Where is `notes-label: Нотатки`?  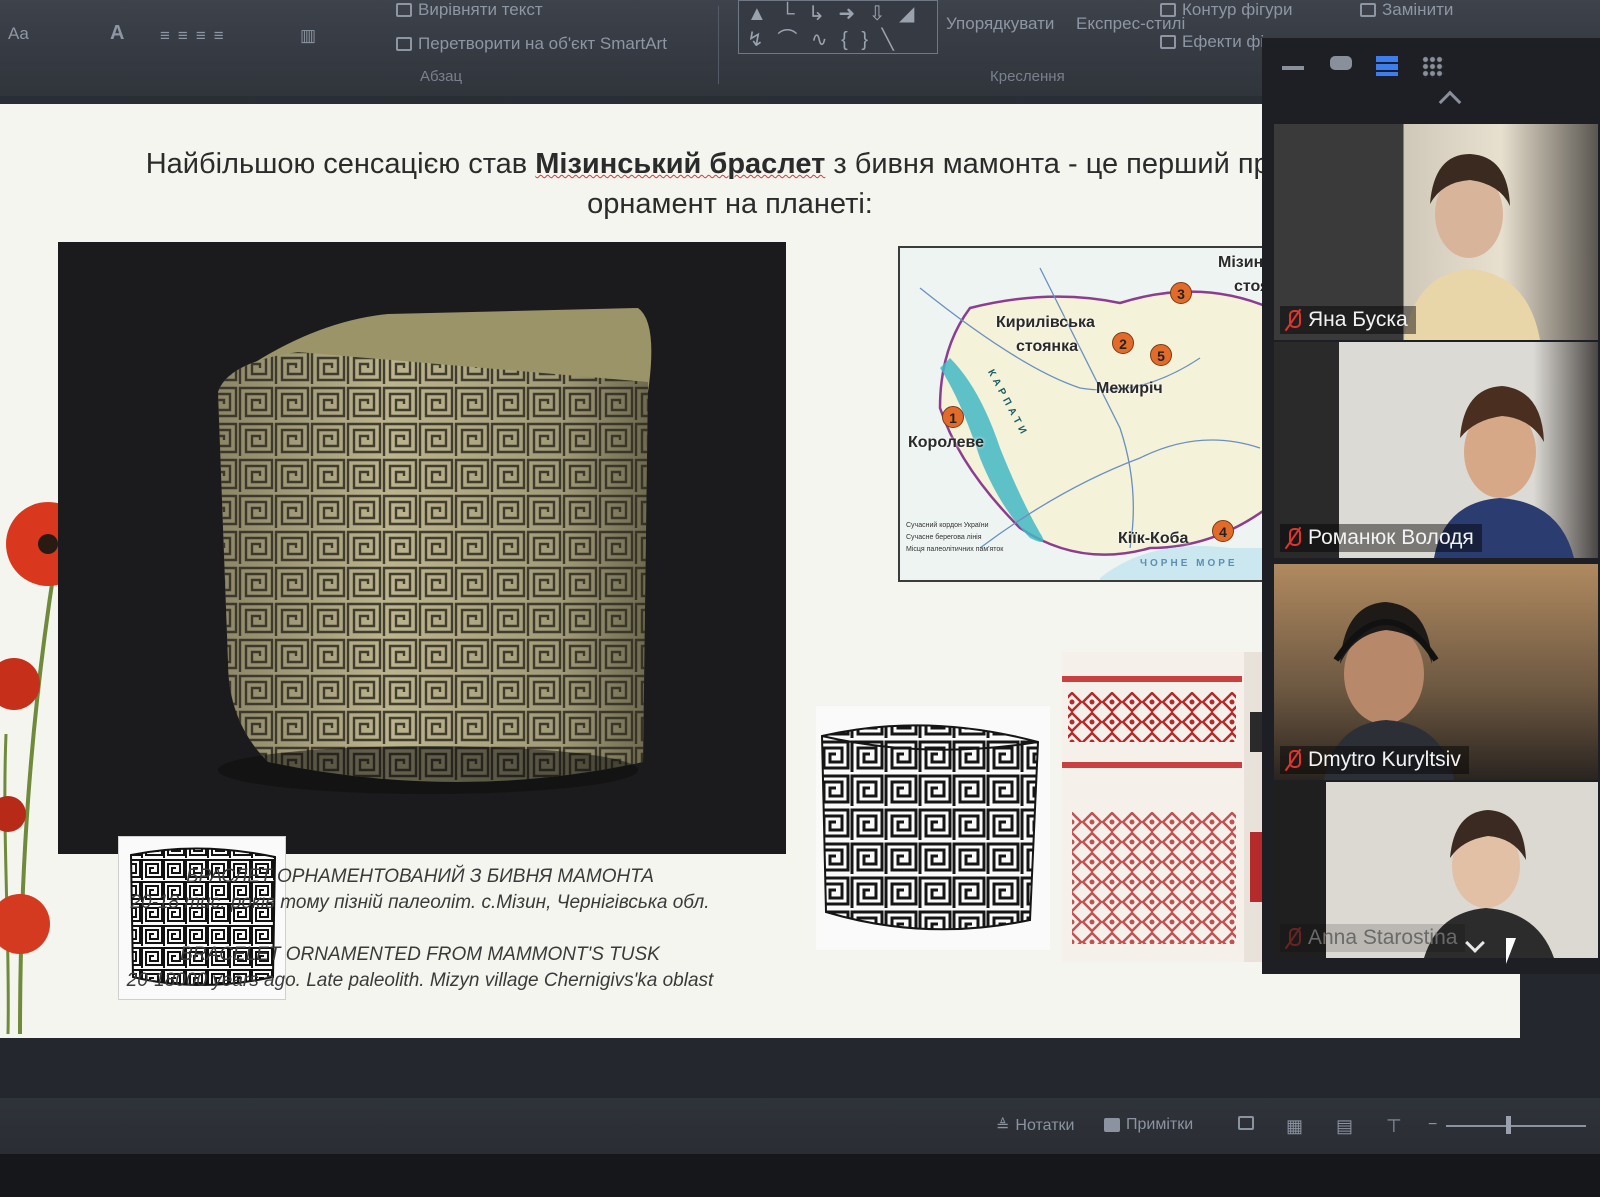
notes-label: Нотатки is located at coordinates (1045, 1125).